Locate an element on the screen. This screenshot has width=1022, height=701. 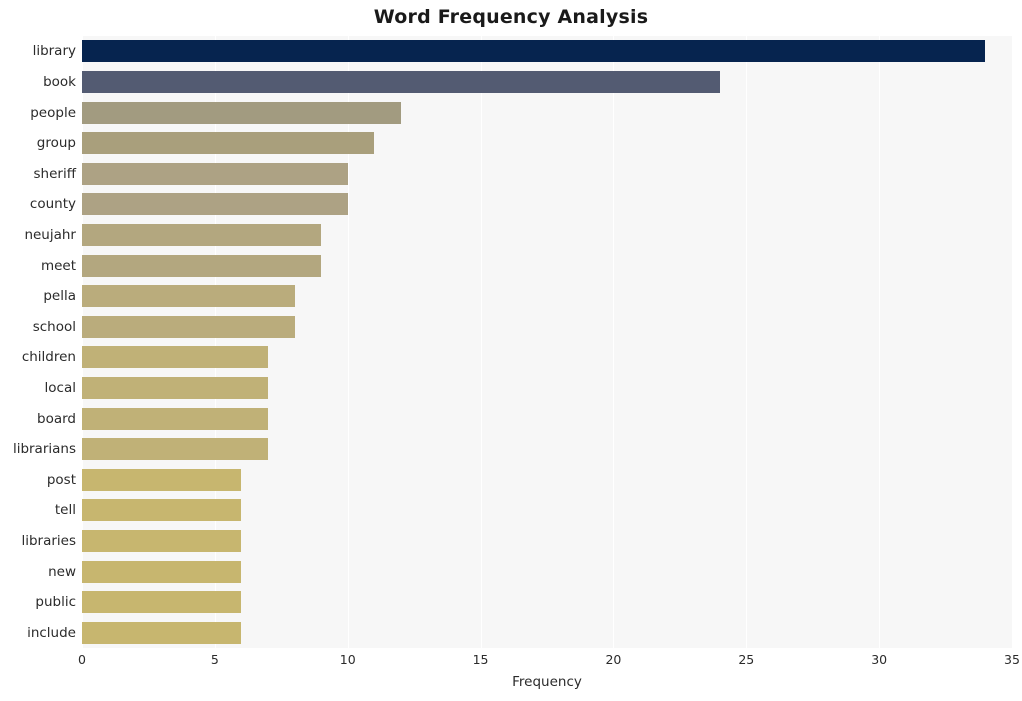
x-axis-tick-label: 20 is located at coordinates (613, 659).